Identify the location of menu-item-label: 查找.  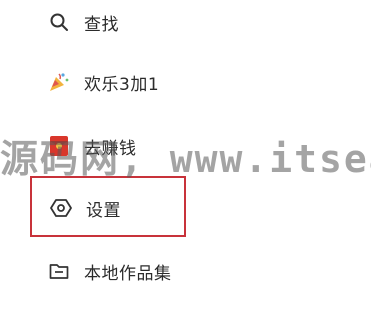
(101, 24).